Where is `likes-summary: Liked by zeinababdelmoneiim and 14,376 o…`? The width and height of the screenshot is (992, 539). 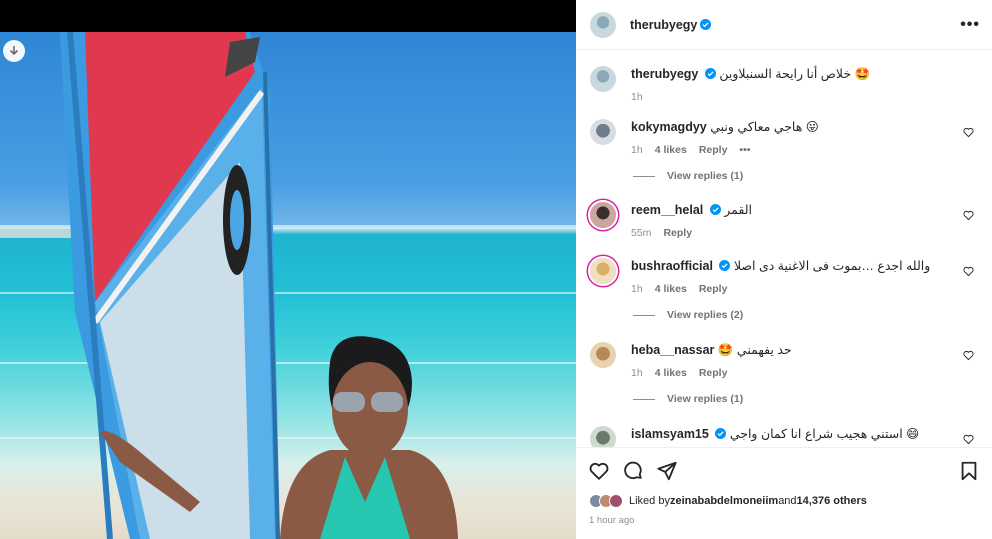 likes-summary: Liked by zeinababdelmoneiim and 14,376 o… is located at coordinates (728, 501).